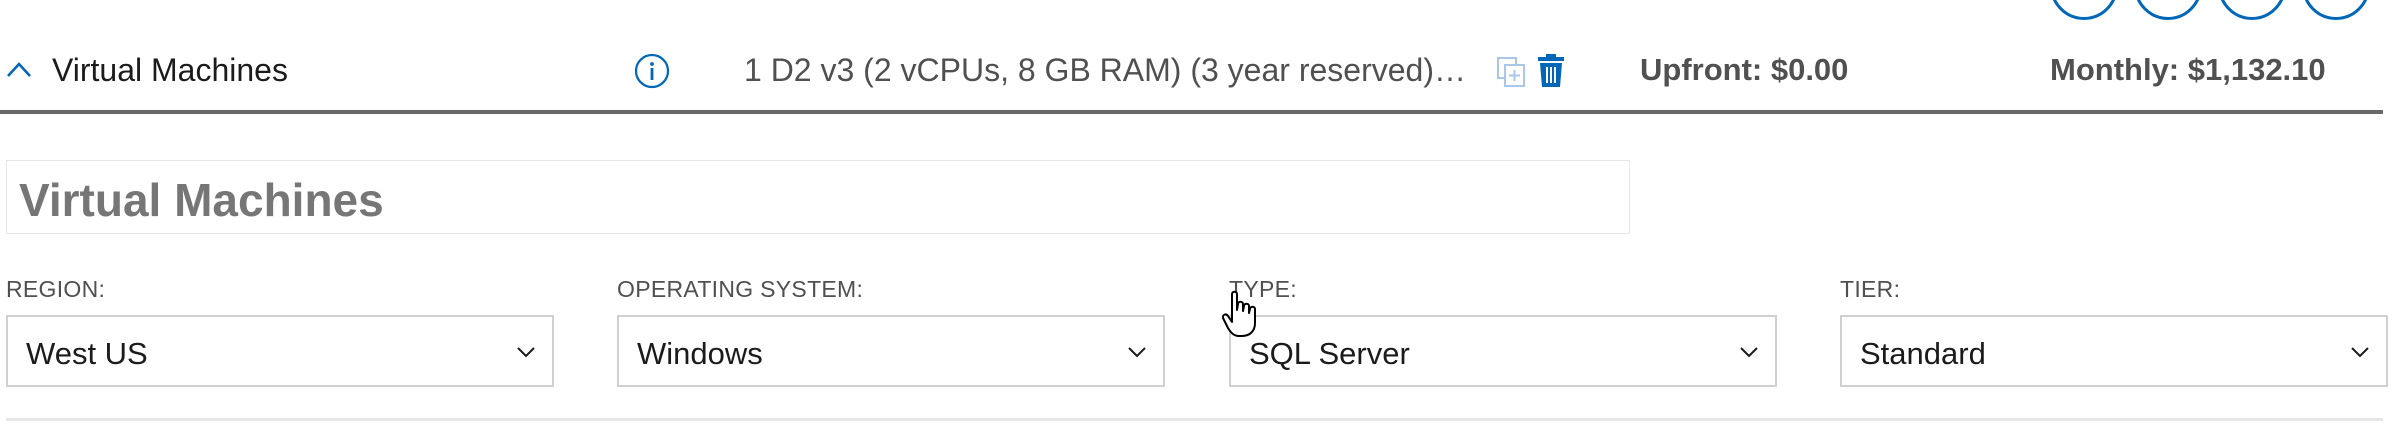 The image size is (2393, 448). I want to click on os-select: Windows, so click(891, 351).